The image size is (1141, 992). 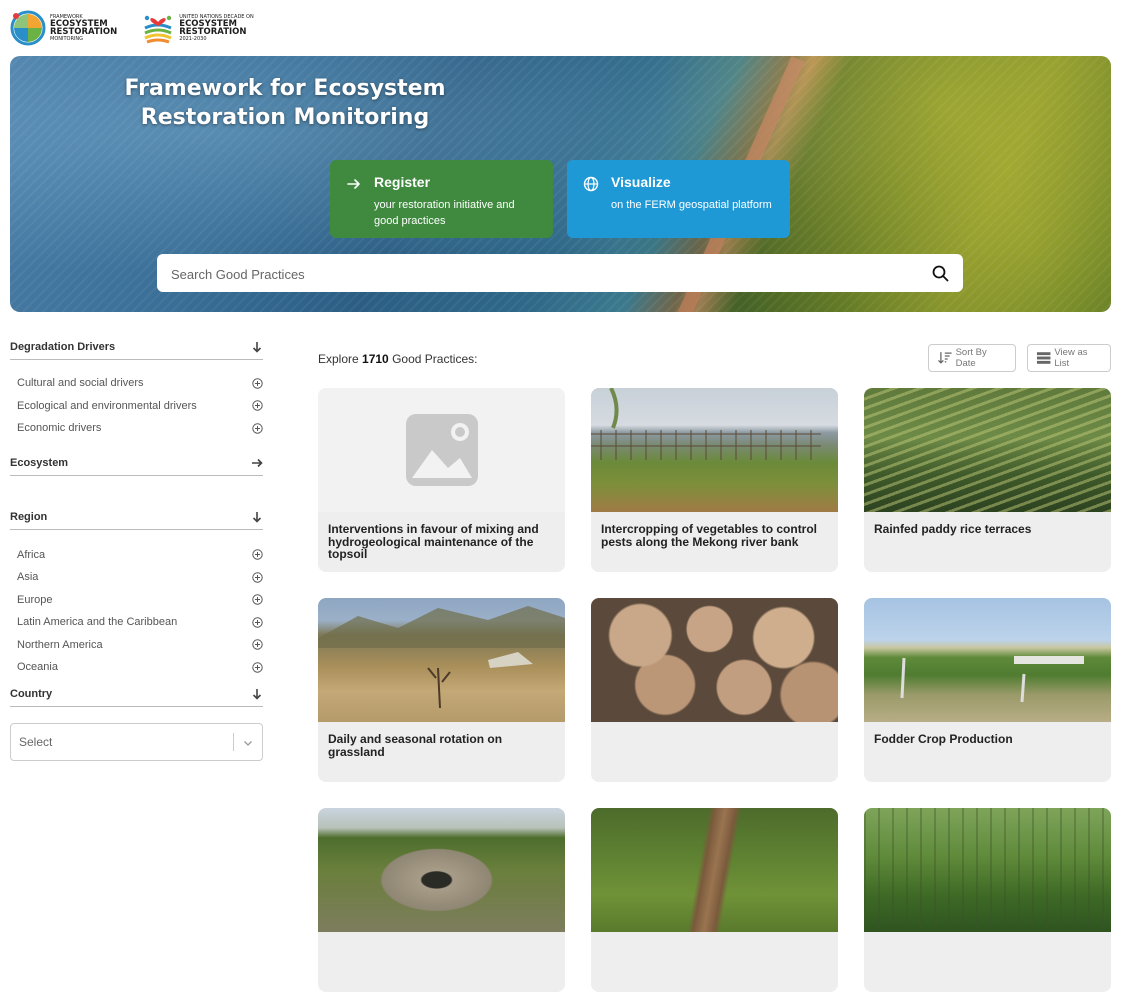 I want to click on filter-item-label: Economic drivers, so click(x=59, y=428).